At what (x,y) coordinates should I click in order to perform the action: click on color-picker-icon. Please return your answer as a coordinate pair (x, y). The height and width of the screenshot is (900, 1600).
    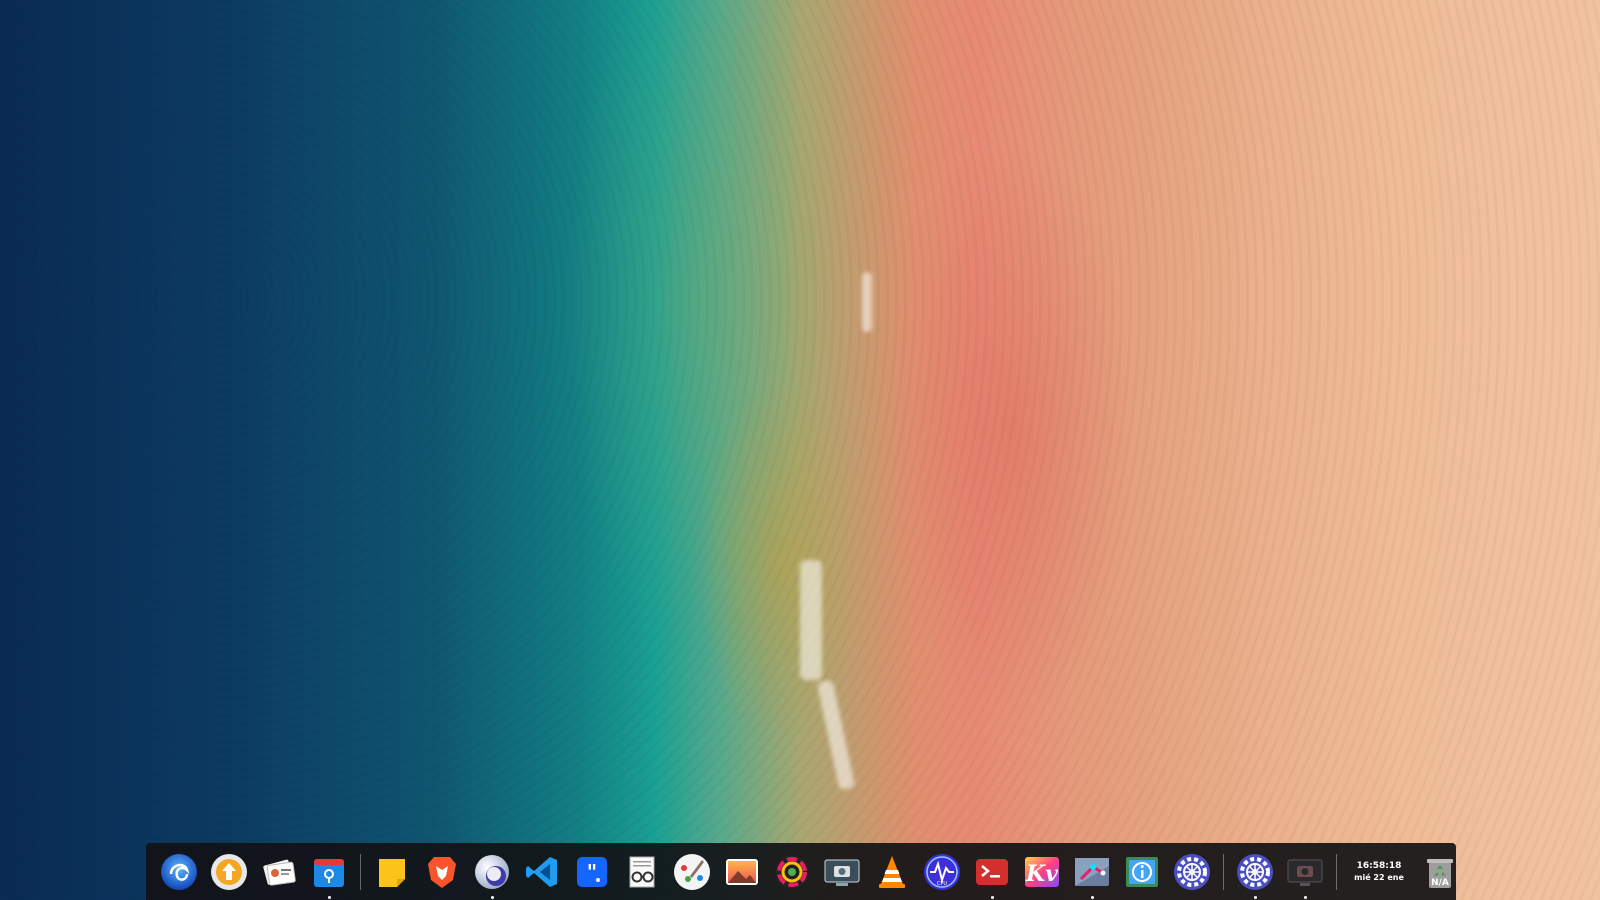
    Looking at the image, I should click on (792, 871).